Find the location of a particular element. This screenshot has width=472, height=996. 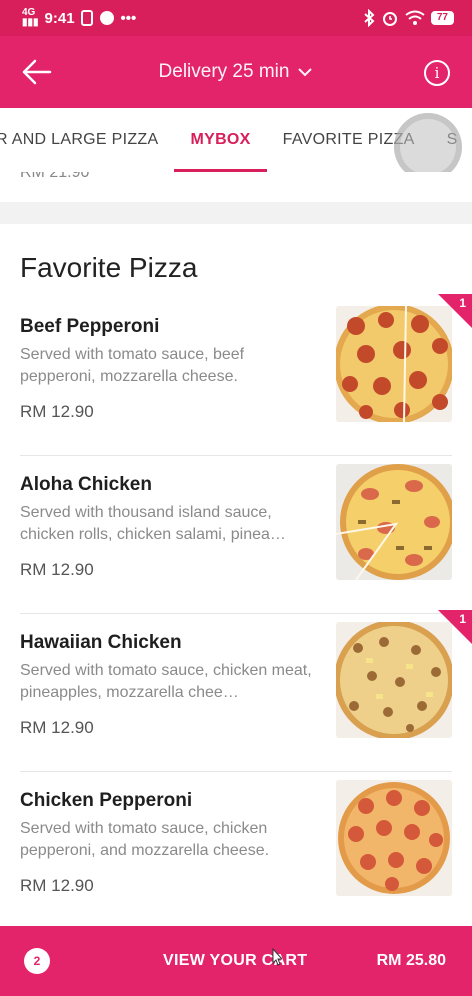

section-title: Favorite Pizza is located at coordinates (109, 267).